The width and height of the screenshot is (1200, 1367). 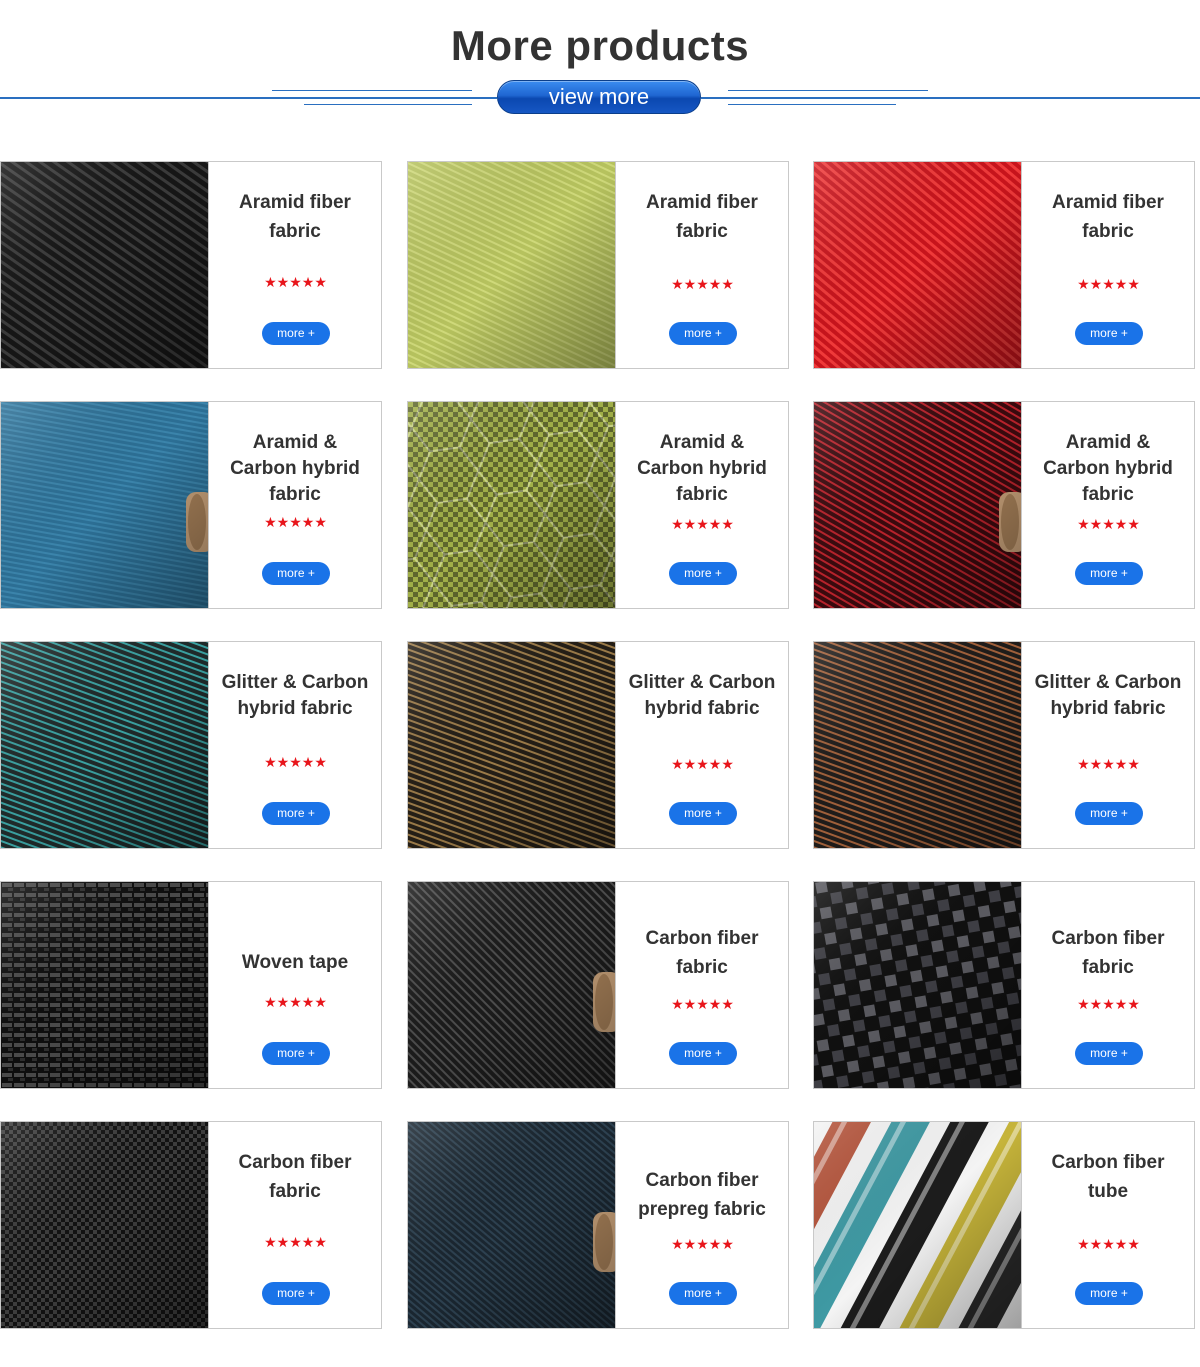 What do you see at coordinates (701, 1225) in the screenshot?
I see `product-info: Carbon fiber prepreg fabric ★★★★★ more +` at bounding box center [701, 1225].